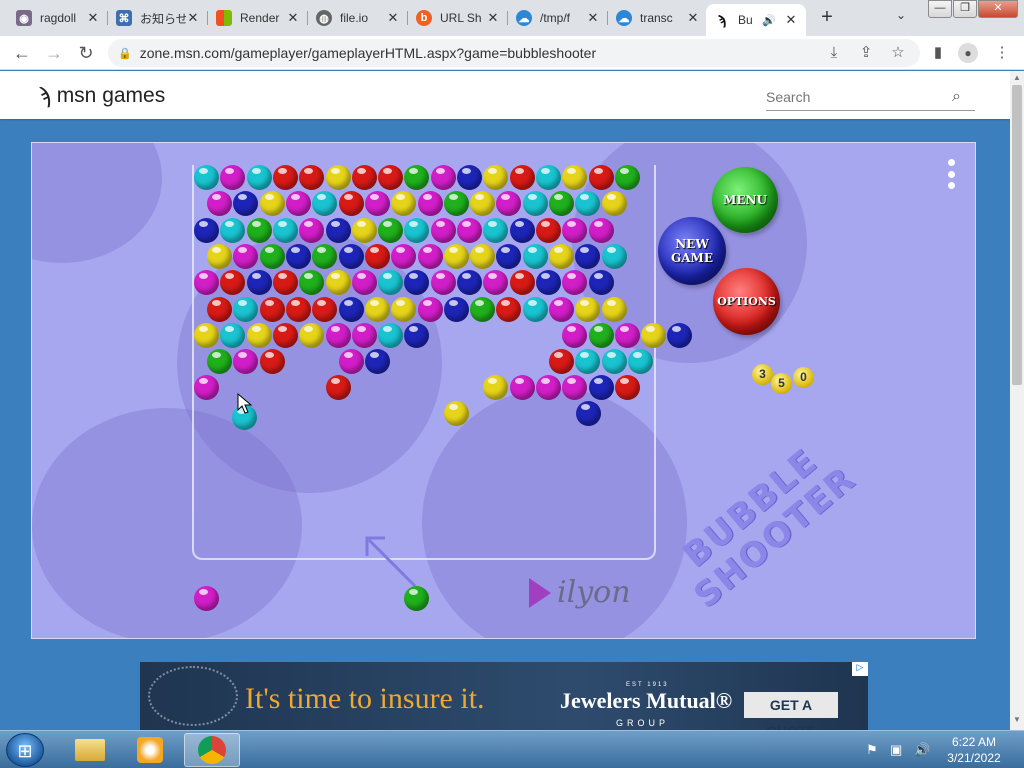 The image size is (1024, 768). What do you see at coordinates (150, 750) in the screenshot?
I see `media-player-icon` at bounding box center [150, 750].